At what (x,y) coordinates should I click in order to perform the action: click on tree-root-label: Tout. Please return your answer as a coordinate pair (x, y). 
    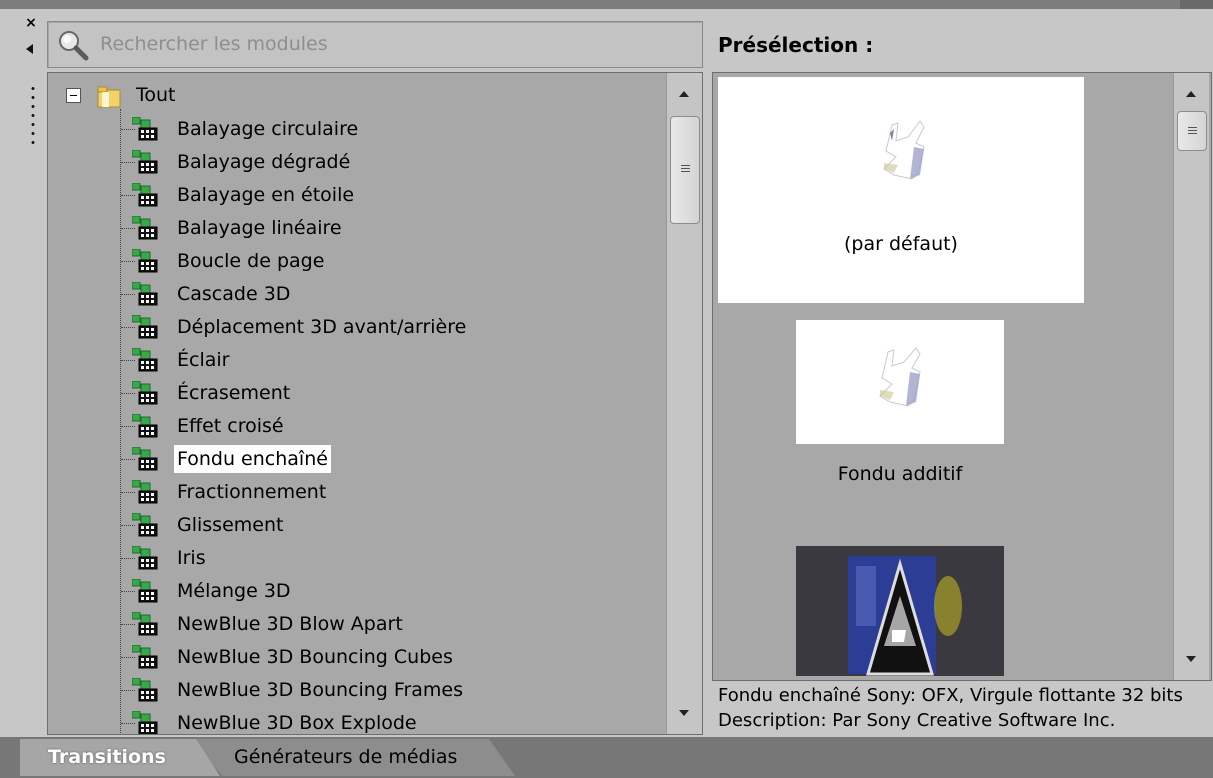
    Looking at the image, I should click on (156, 95).